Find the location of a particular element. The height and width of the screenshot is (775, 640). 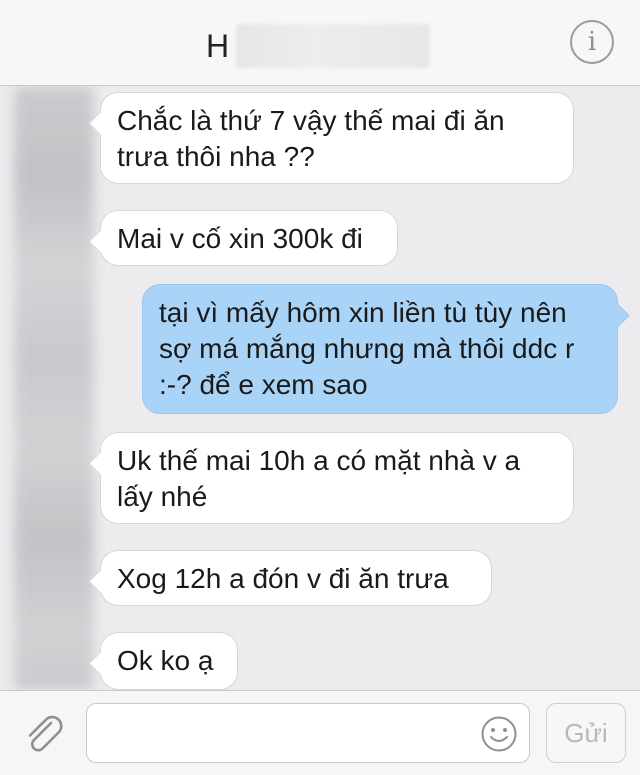

message-text: Xog 12h a đón v đi ăn trưa is located at coordinates (283, 578).